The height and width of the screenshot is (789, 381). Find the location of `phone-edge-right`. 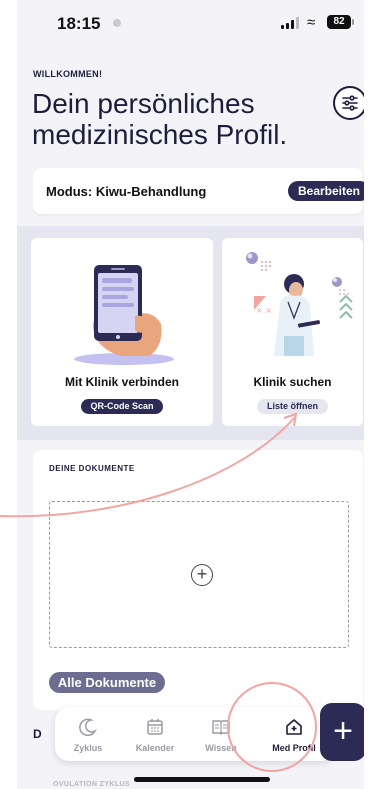

phone-edge-right is located at coordinates (372, 394).